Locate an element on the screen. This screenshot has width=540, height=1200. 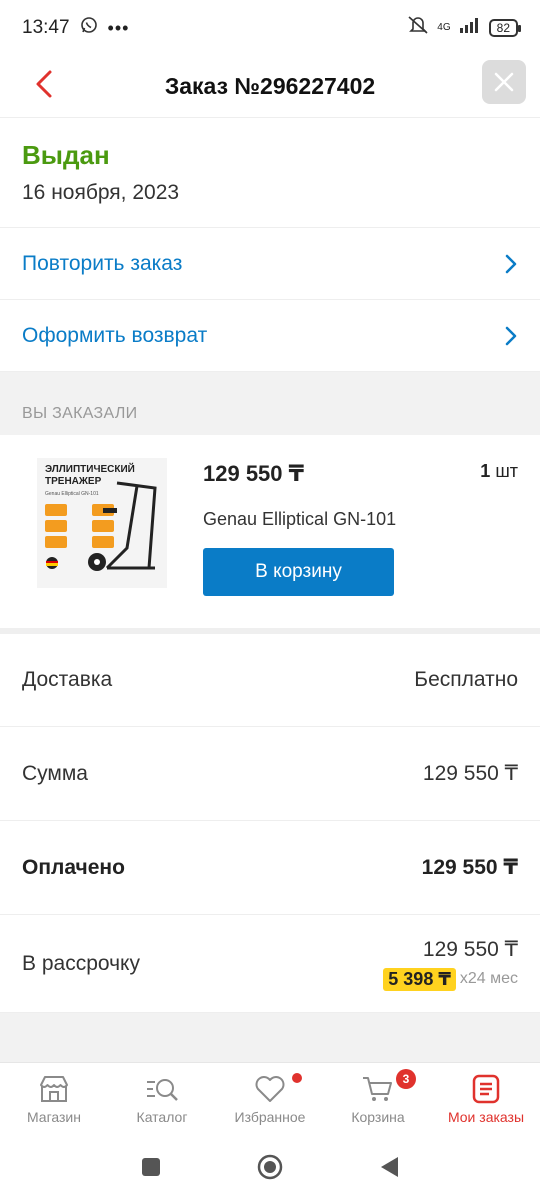
image-subtitle: Genau Elliptical GN-101 is located at coordinates (72, 494).